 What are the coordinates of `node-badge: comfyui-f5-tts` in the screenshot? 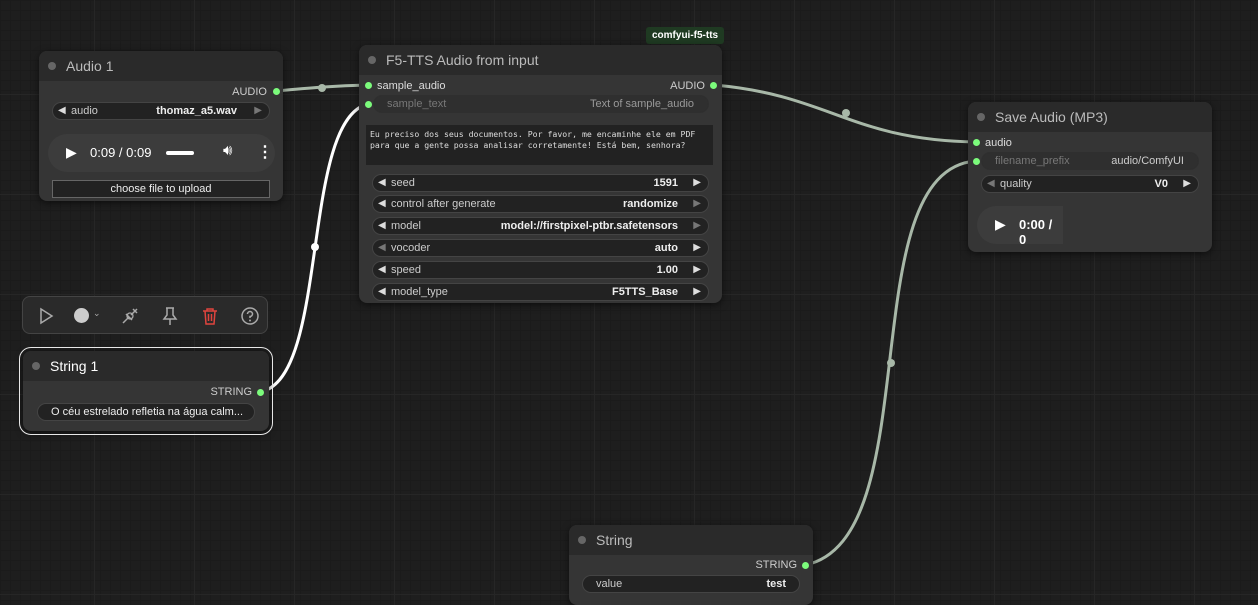 It's located at (685, 35).